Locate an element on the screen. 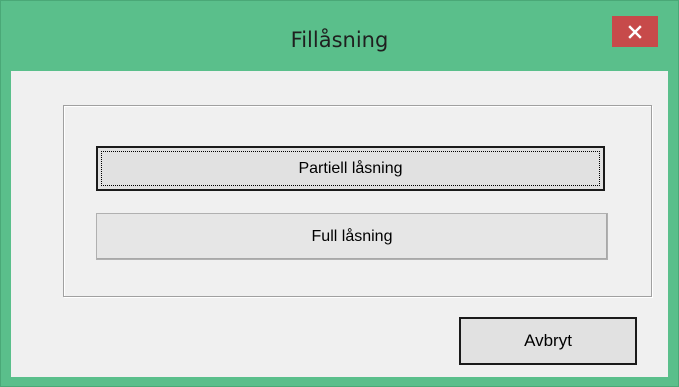  cancel-button: Avbryt is located at coordinates (548, 341).